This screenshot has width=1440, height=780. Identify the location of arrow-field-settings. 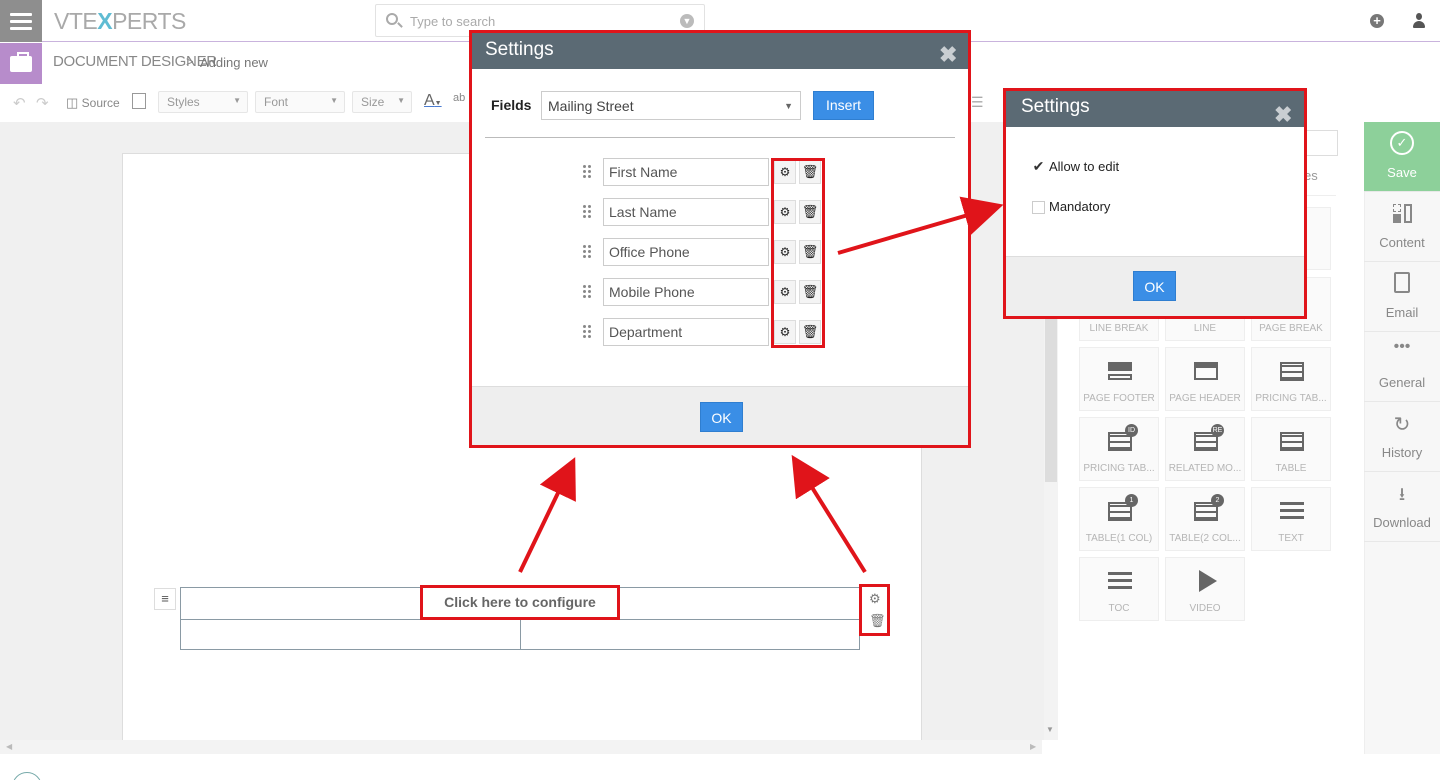
(920, 225).